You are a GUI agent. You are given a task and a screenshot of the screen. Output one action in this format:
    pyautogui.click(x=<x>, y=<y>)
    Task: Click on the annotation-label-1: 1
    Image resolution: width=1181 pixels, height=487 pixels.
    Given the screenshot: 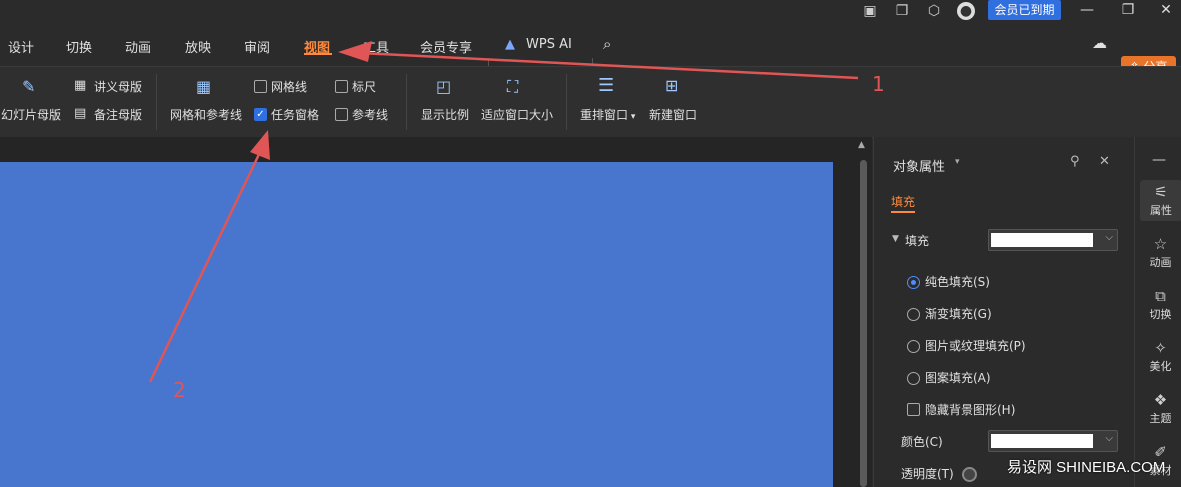 What is the action you would take?
    pyautogui.click(x=878, y=84)
    